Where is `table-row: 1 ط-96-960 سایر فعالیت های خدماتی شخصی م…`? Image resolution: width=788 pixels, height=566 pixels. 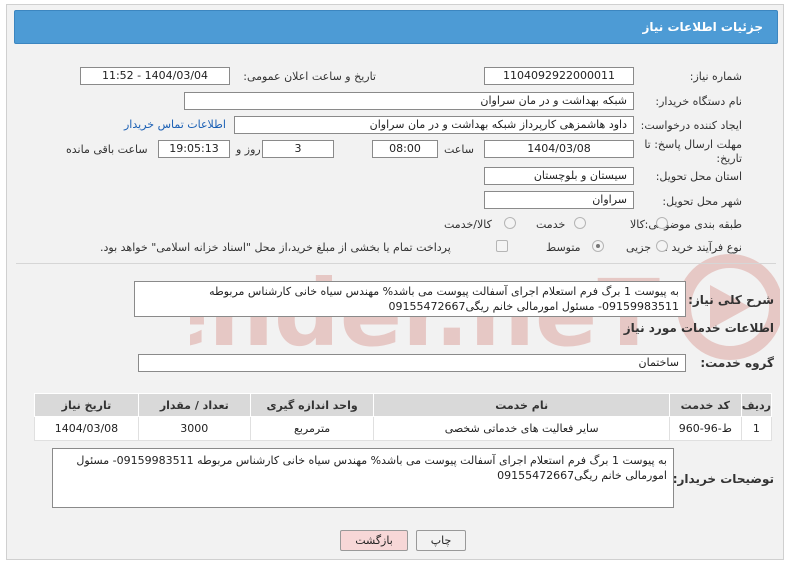
table-row: 1 ط-96-960 سایر فعالیت های خدماتی شخصی م… is located at coordinates (403, 428).